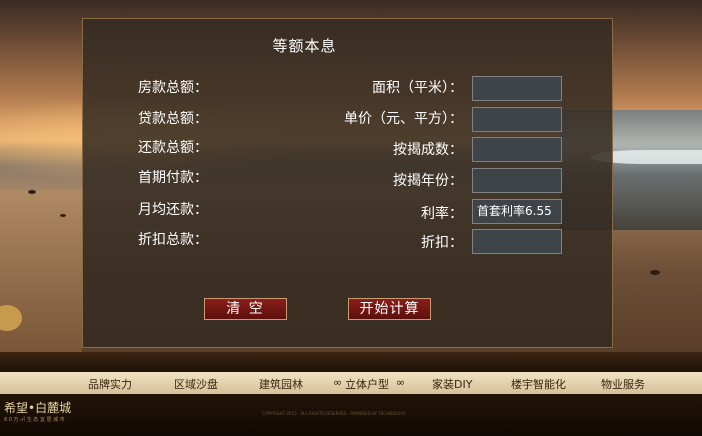 The width and height of the screenshot is (702, 436). I want to click on rate-select: 首套利率6.55, so click(517, 211).